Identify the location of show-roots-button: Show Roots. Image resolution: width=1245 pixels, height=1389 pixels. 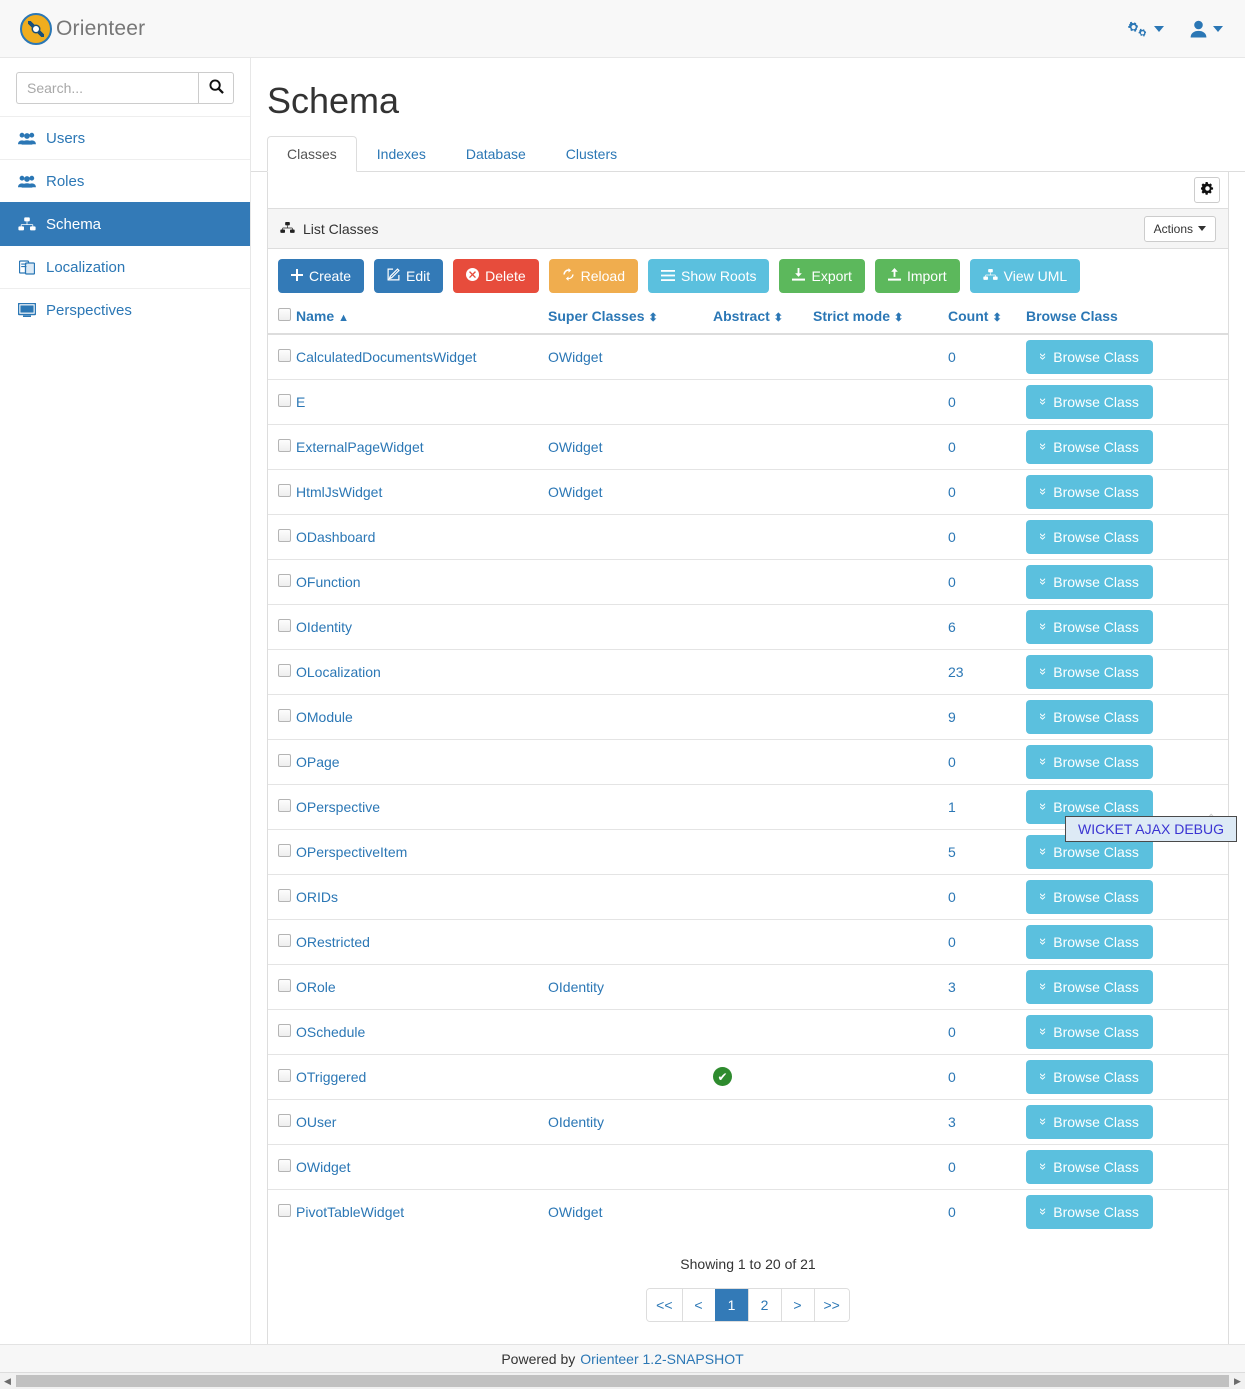
(709, 276).